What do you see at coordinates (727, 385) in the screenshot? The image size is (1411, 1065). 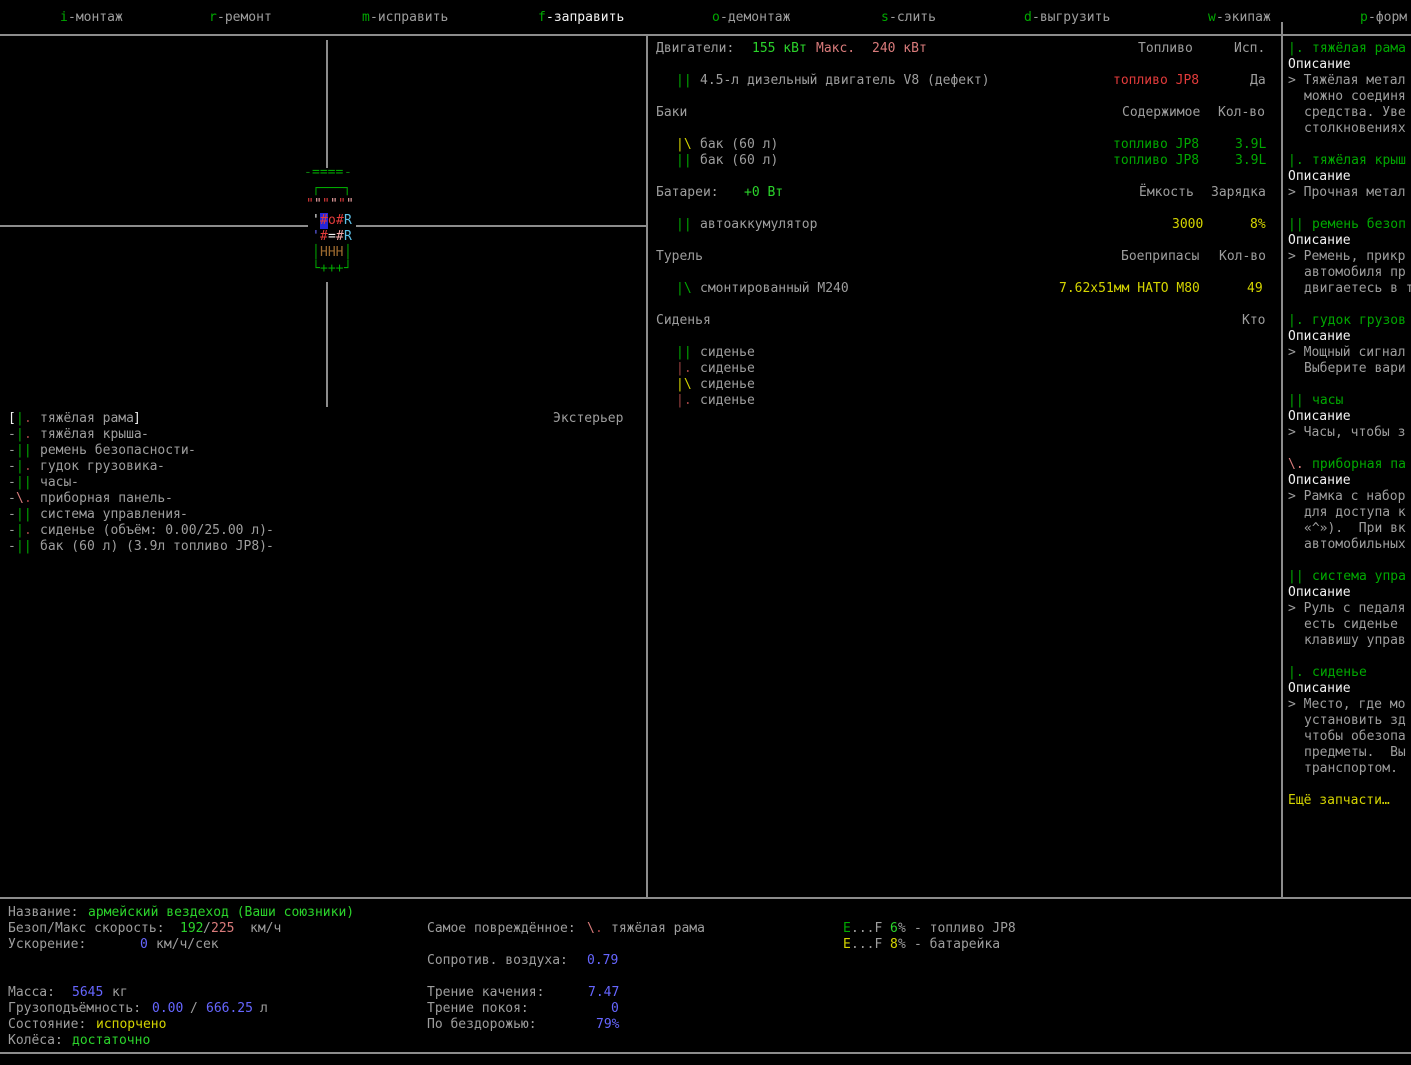 I see `part-row-seat-3: сиденье` at bounding box center [727, 385].